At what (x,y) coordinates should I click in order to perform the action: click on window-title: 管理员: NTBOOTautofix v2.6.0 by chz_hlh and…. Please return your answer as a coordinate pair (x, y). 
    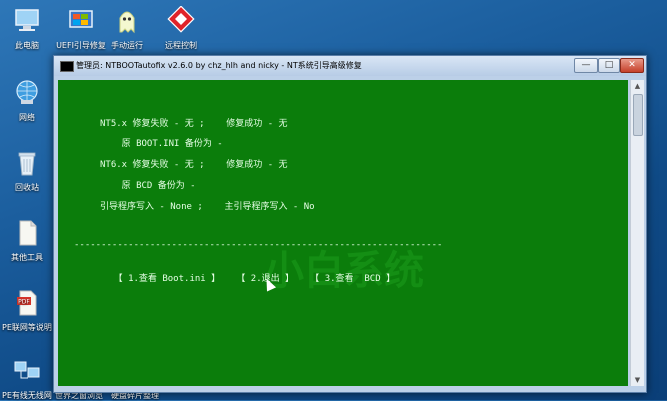
    Looking at the image, I should click on (219, 65).